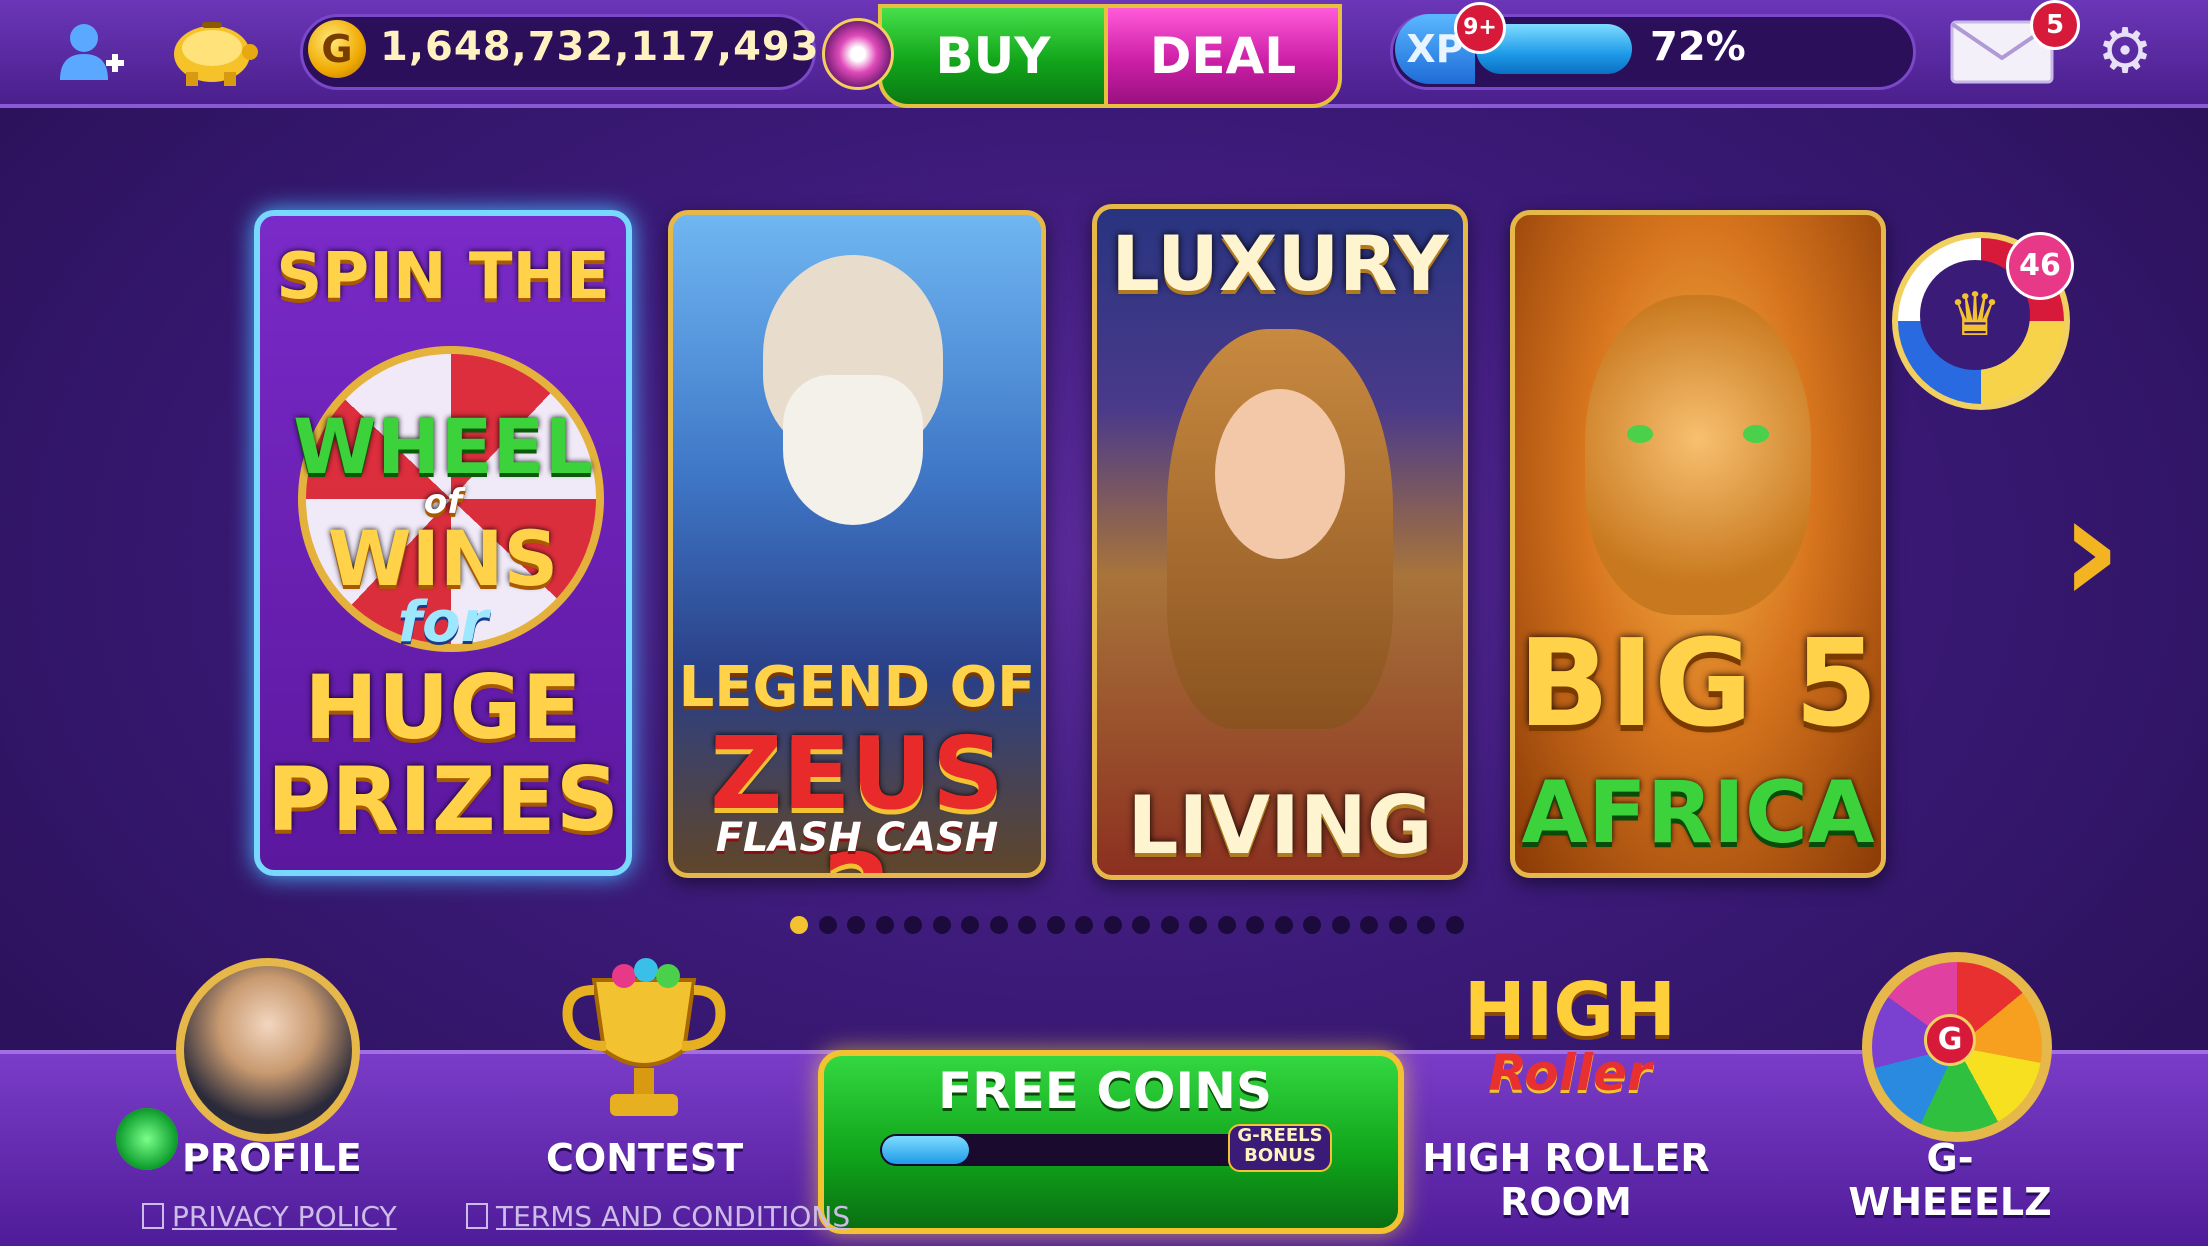  Describe the element at coordinates (337, 49) in the screenshot. I see `coin-icon: G` at that location.